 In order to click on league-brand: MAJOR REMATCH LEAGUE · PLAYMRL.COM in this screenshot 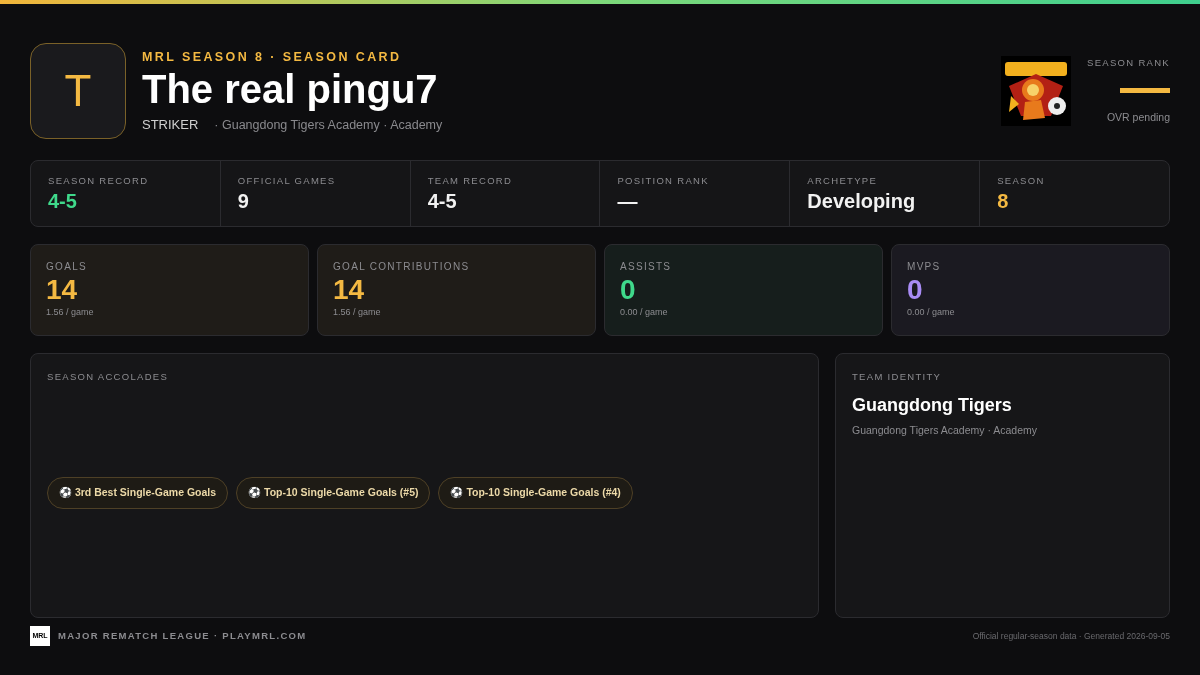, I will do `click(182, 635)`.